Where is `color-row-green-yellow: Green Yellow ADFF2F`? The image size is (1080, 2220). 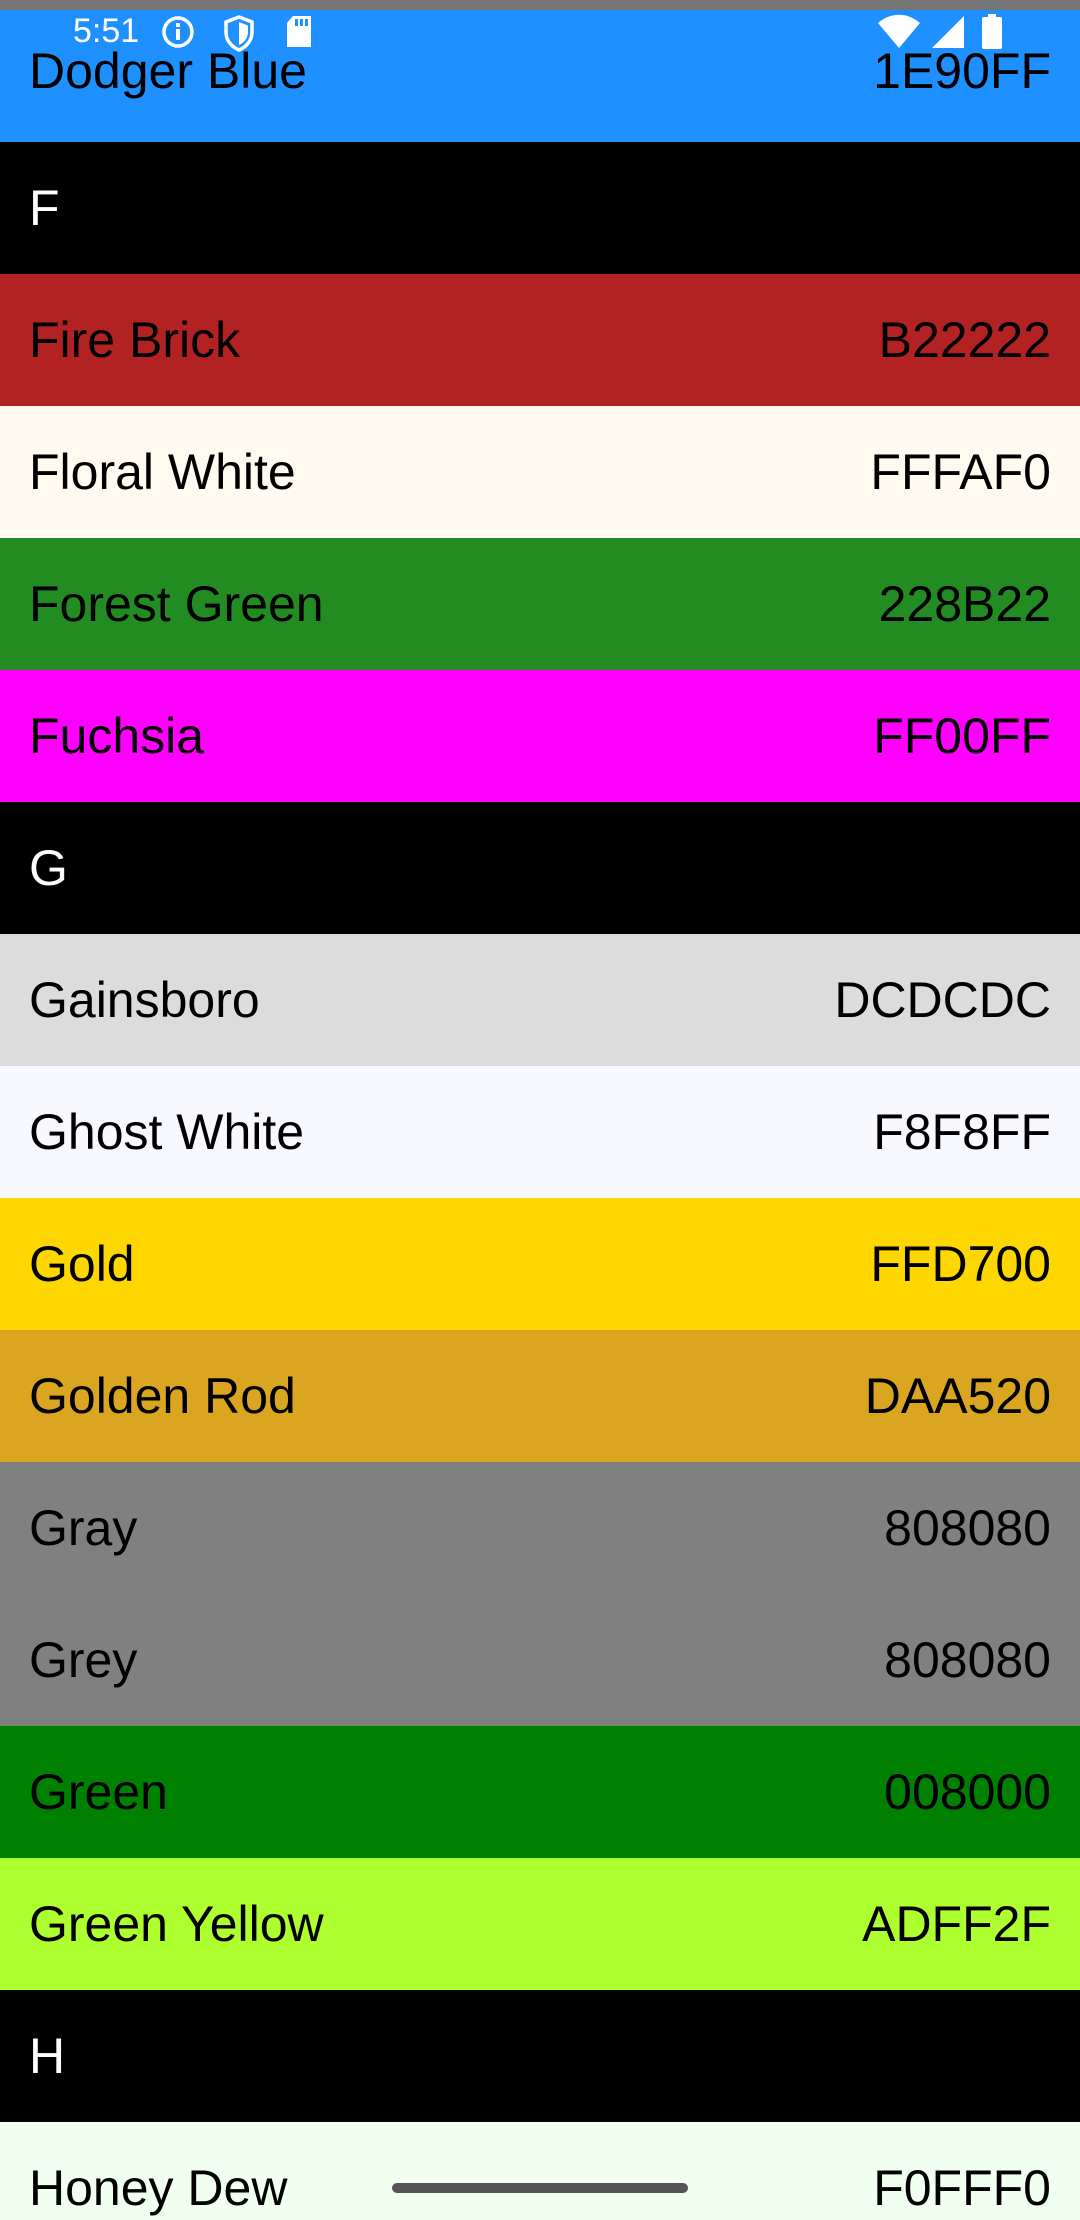 color-row-green-yellow: Green Yellow ADFF2F is located at coordinates (540, 1924).